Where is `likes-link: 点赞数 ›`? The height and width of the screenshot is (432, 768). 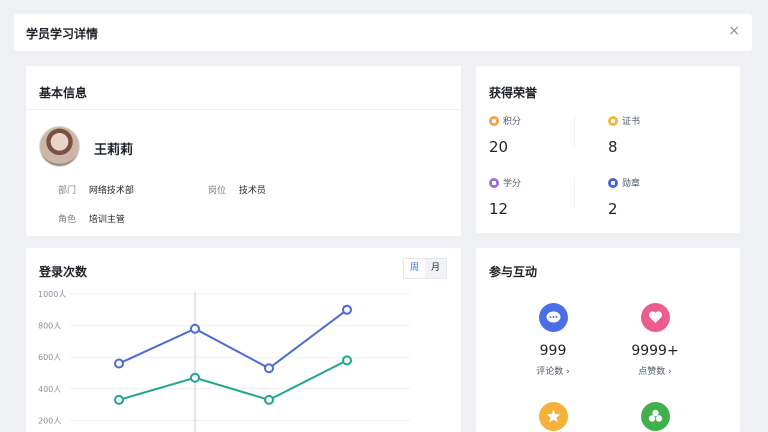
likes-link: 点赞数 › is located at coordinates (655, 370).